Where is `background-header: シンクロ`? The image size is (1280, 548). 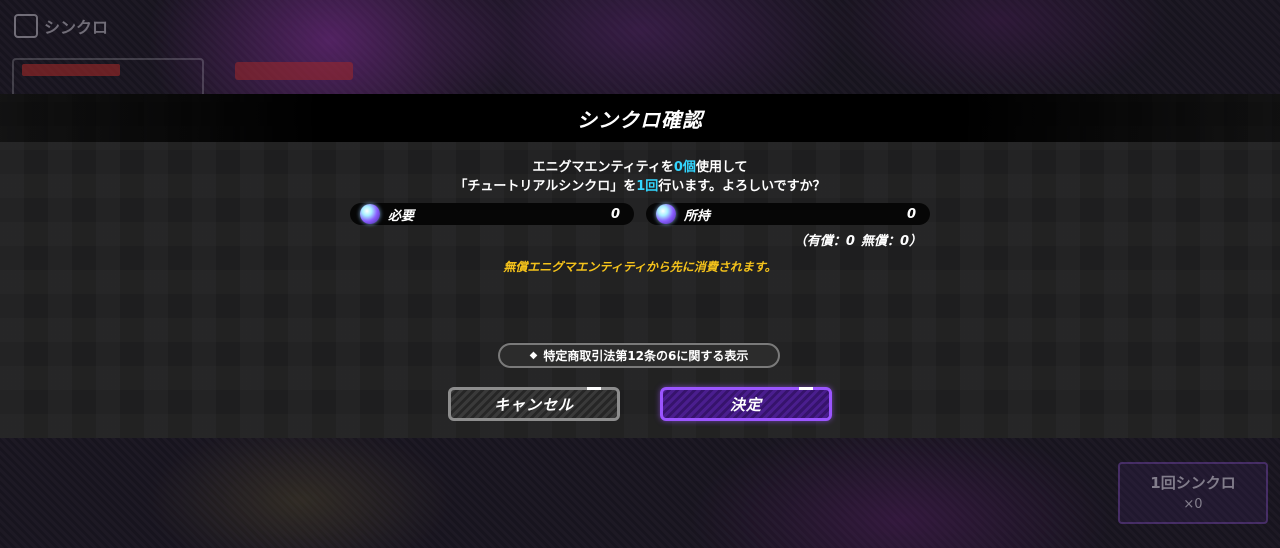 background-header: シンクロ is located at coordinates (61, 26).